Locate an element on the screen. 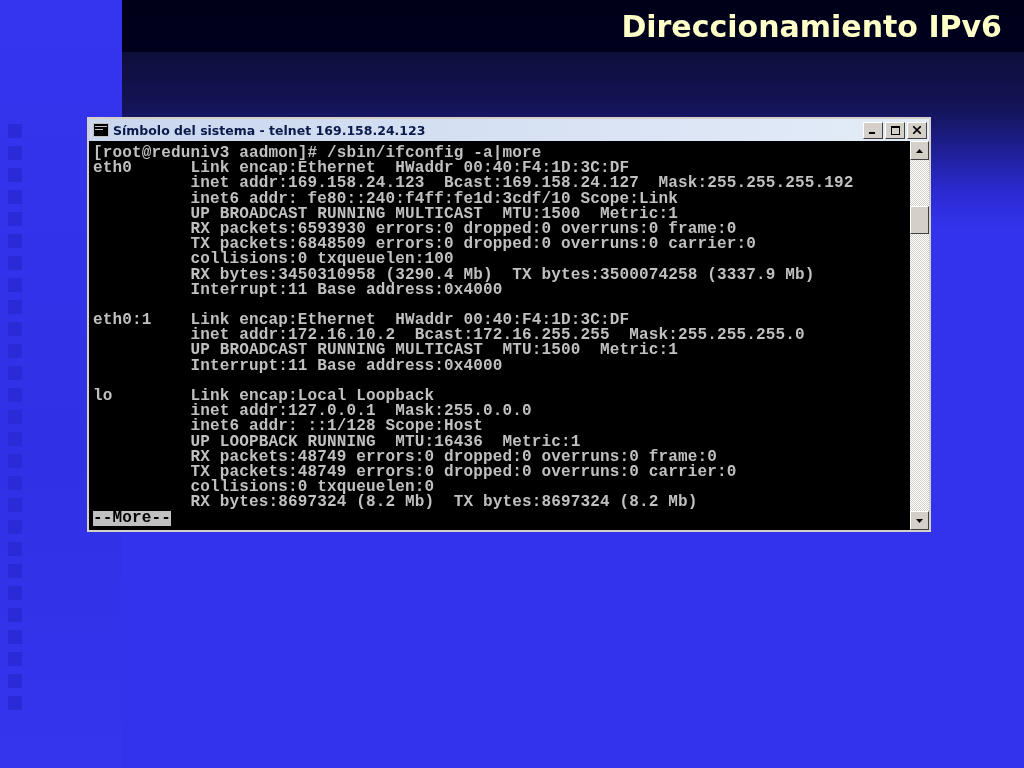  down-arrow-icon is located at coordinates (919, 520).